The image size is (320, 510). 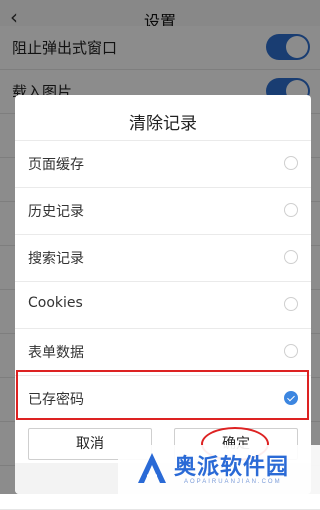 What do you see at coordinates (163, 351) in the screenshot?
I see `option-form-data: 表单数据` at bounding box center [163, 351].